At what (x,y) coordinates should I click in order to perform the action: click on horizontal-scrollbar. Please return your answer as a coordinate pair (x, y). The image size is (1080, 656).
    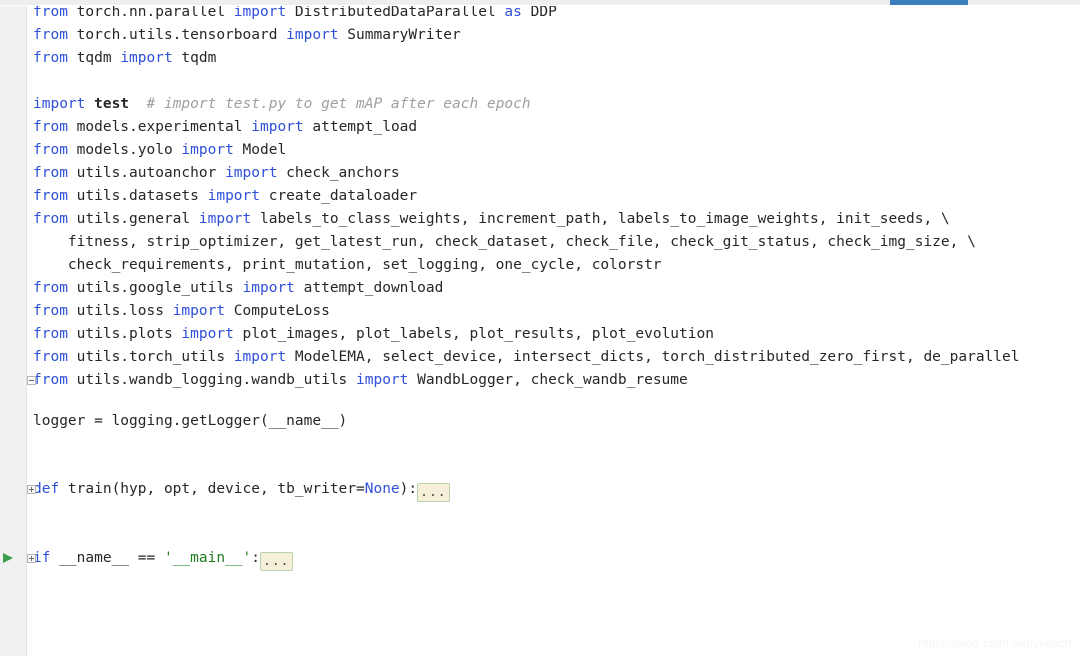
    Looking at the image, I should click on (540, 3).